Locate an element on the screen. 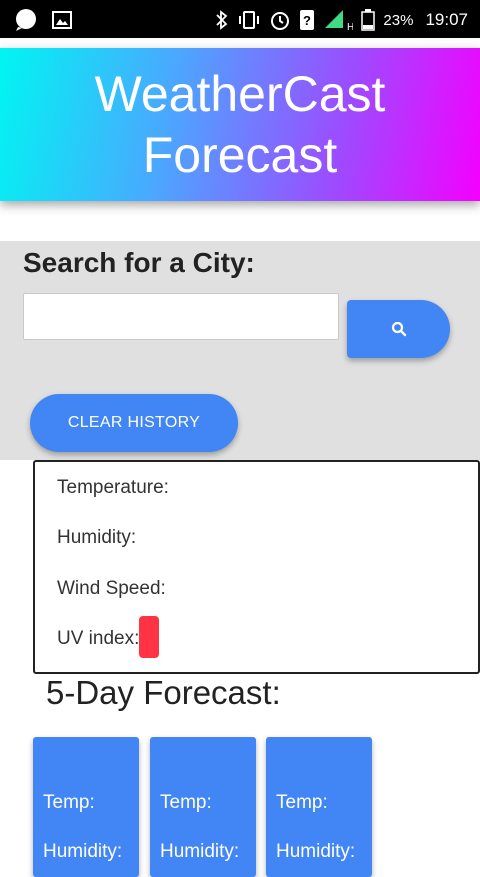  battery-icon is located at coordinates (368, 20).